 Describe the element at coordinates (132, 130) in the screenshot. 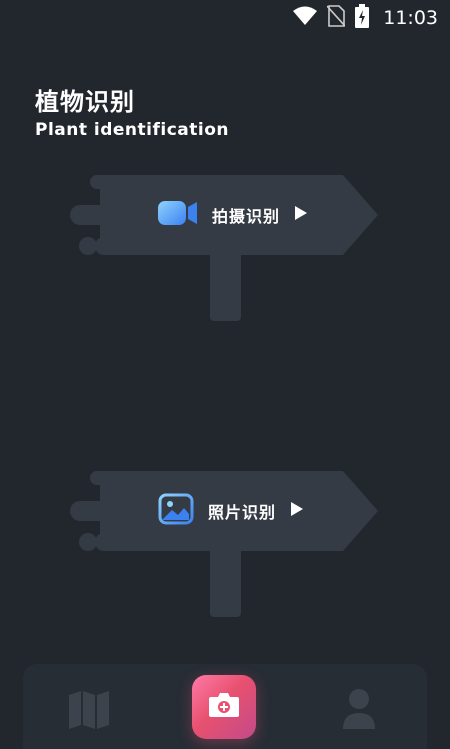

I see `page-subtitle: Plant identification` at that location.